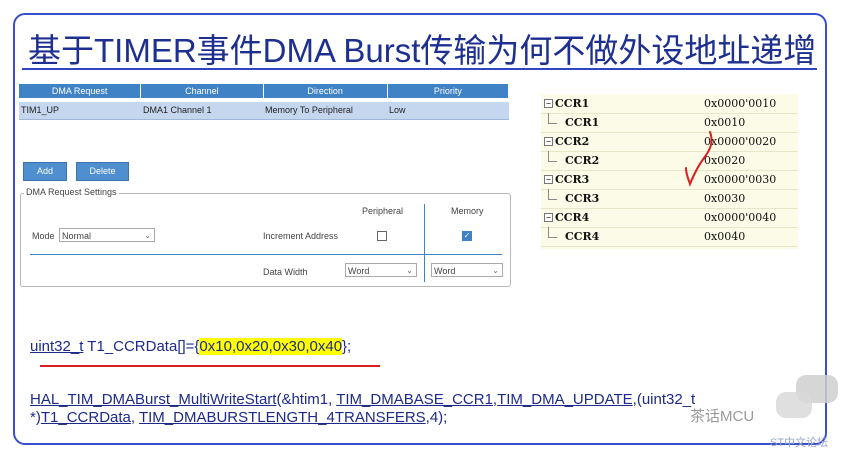 The width and height of the screenshot is (851, 458). I want to click on chat-bubble-icon, so click(794, 405).